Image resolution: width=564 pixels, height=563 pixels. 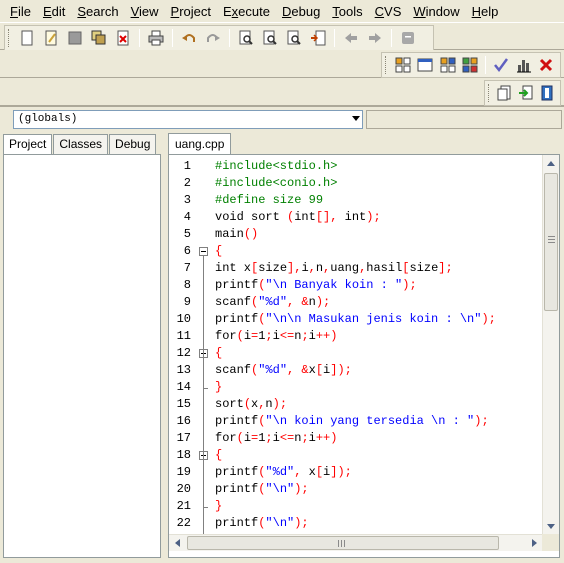 What do you see at coordinates (283, 472) in the screenshot?
I see `code-line: printf("%d", x[i]);` at bounding box center [283, 472].